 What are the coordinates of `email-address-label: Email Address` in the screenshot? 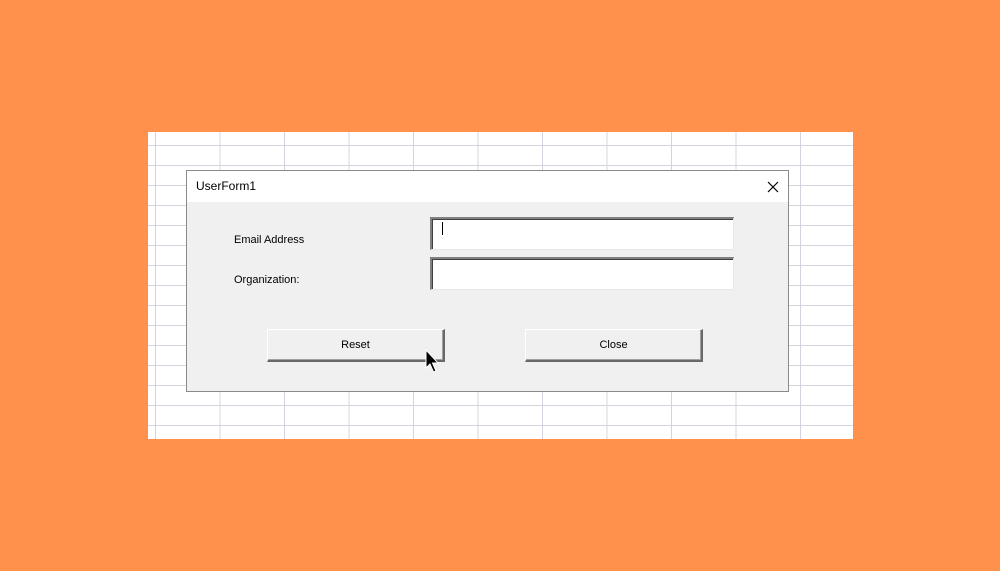 It's located at (269, 240).